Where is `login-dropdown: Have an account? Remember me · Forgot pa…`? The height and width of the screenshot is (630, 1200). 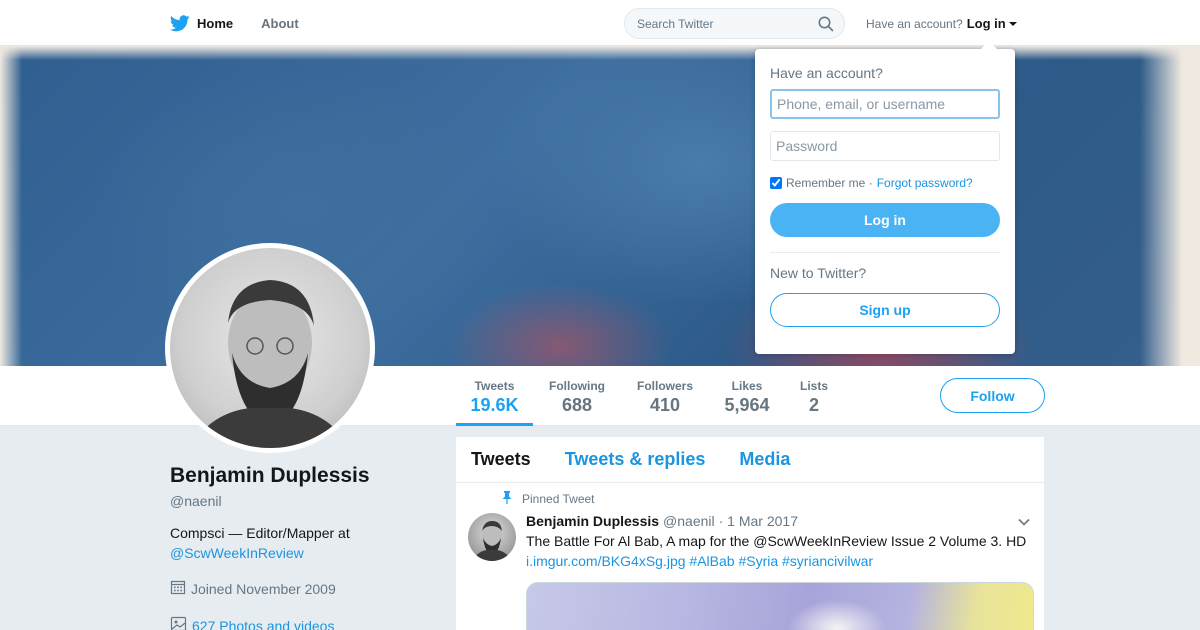 login-dropdown: Have an account? Remember me · Forgot pa… is located at coordinates (885, 197).